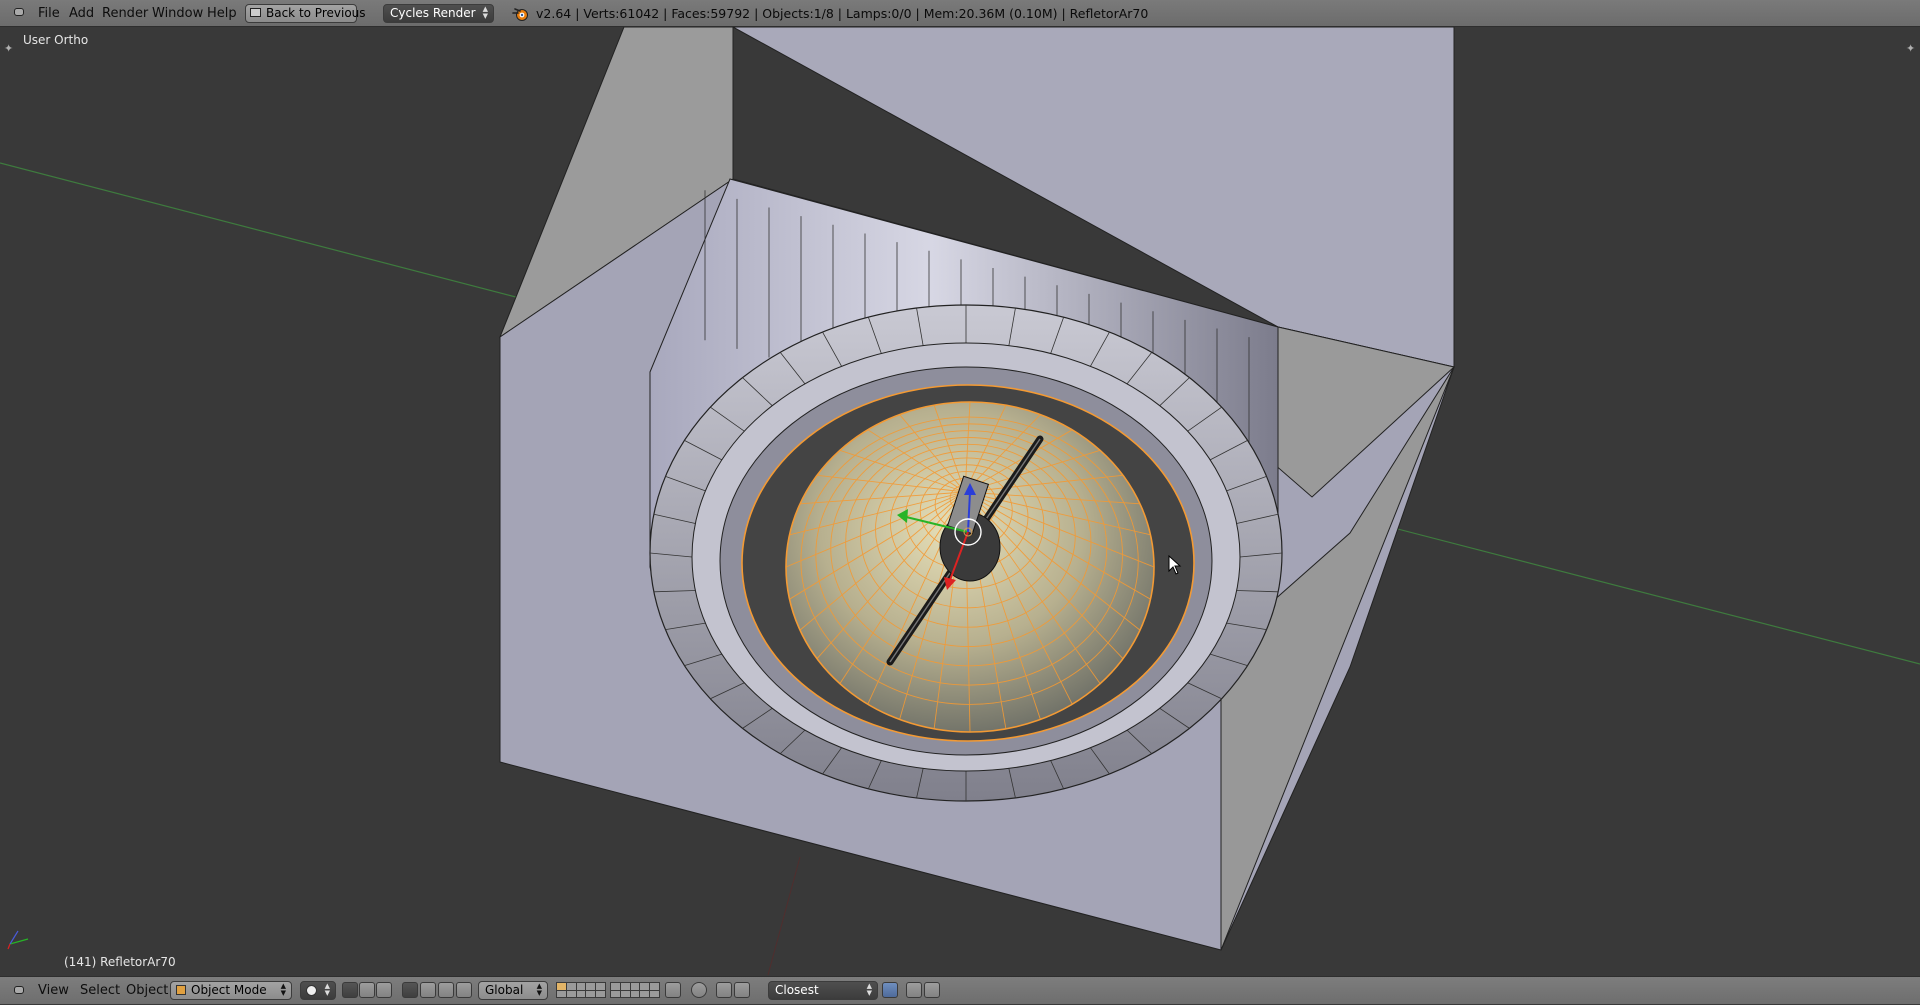 The height and width of the screenshot is (1005, 1920). What do you see at coordinates (49, 13) in the screenshot?
I see `menu-file: File` at bounding box center [49, 13].